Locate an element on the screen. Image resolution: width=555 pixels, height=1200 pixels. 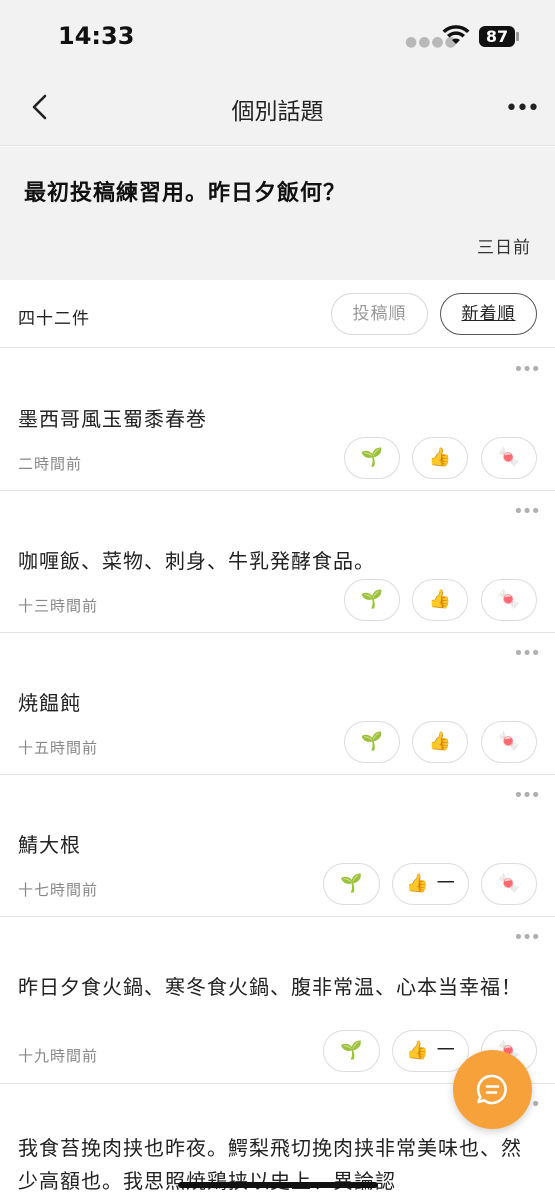
compose-reply-button is located at coordinates (492, 1089).